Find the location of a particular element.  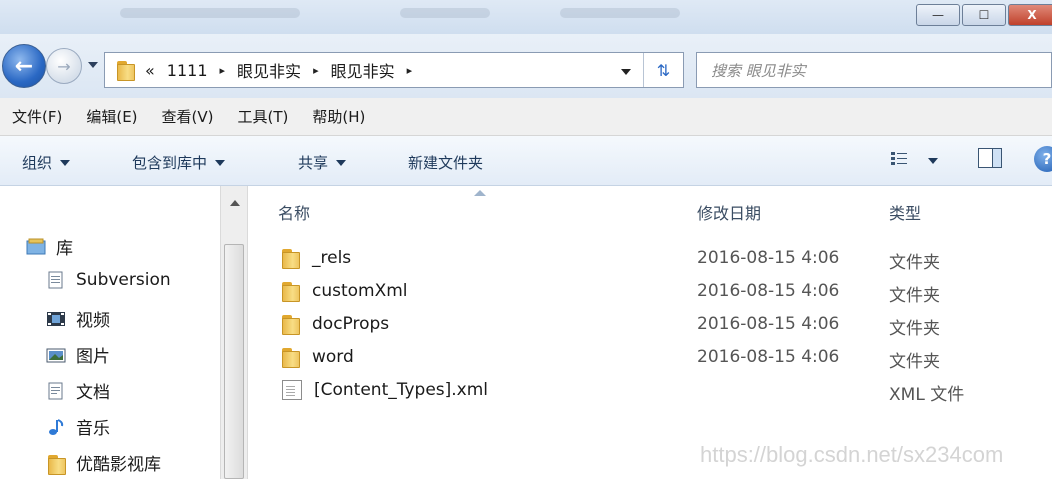

file-name: word is located at coordinates (333, 357).